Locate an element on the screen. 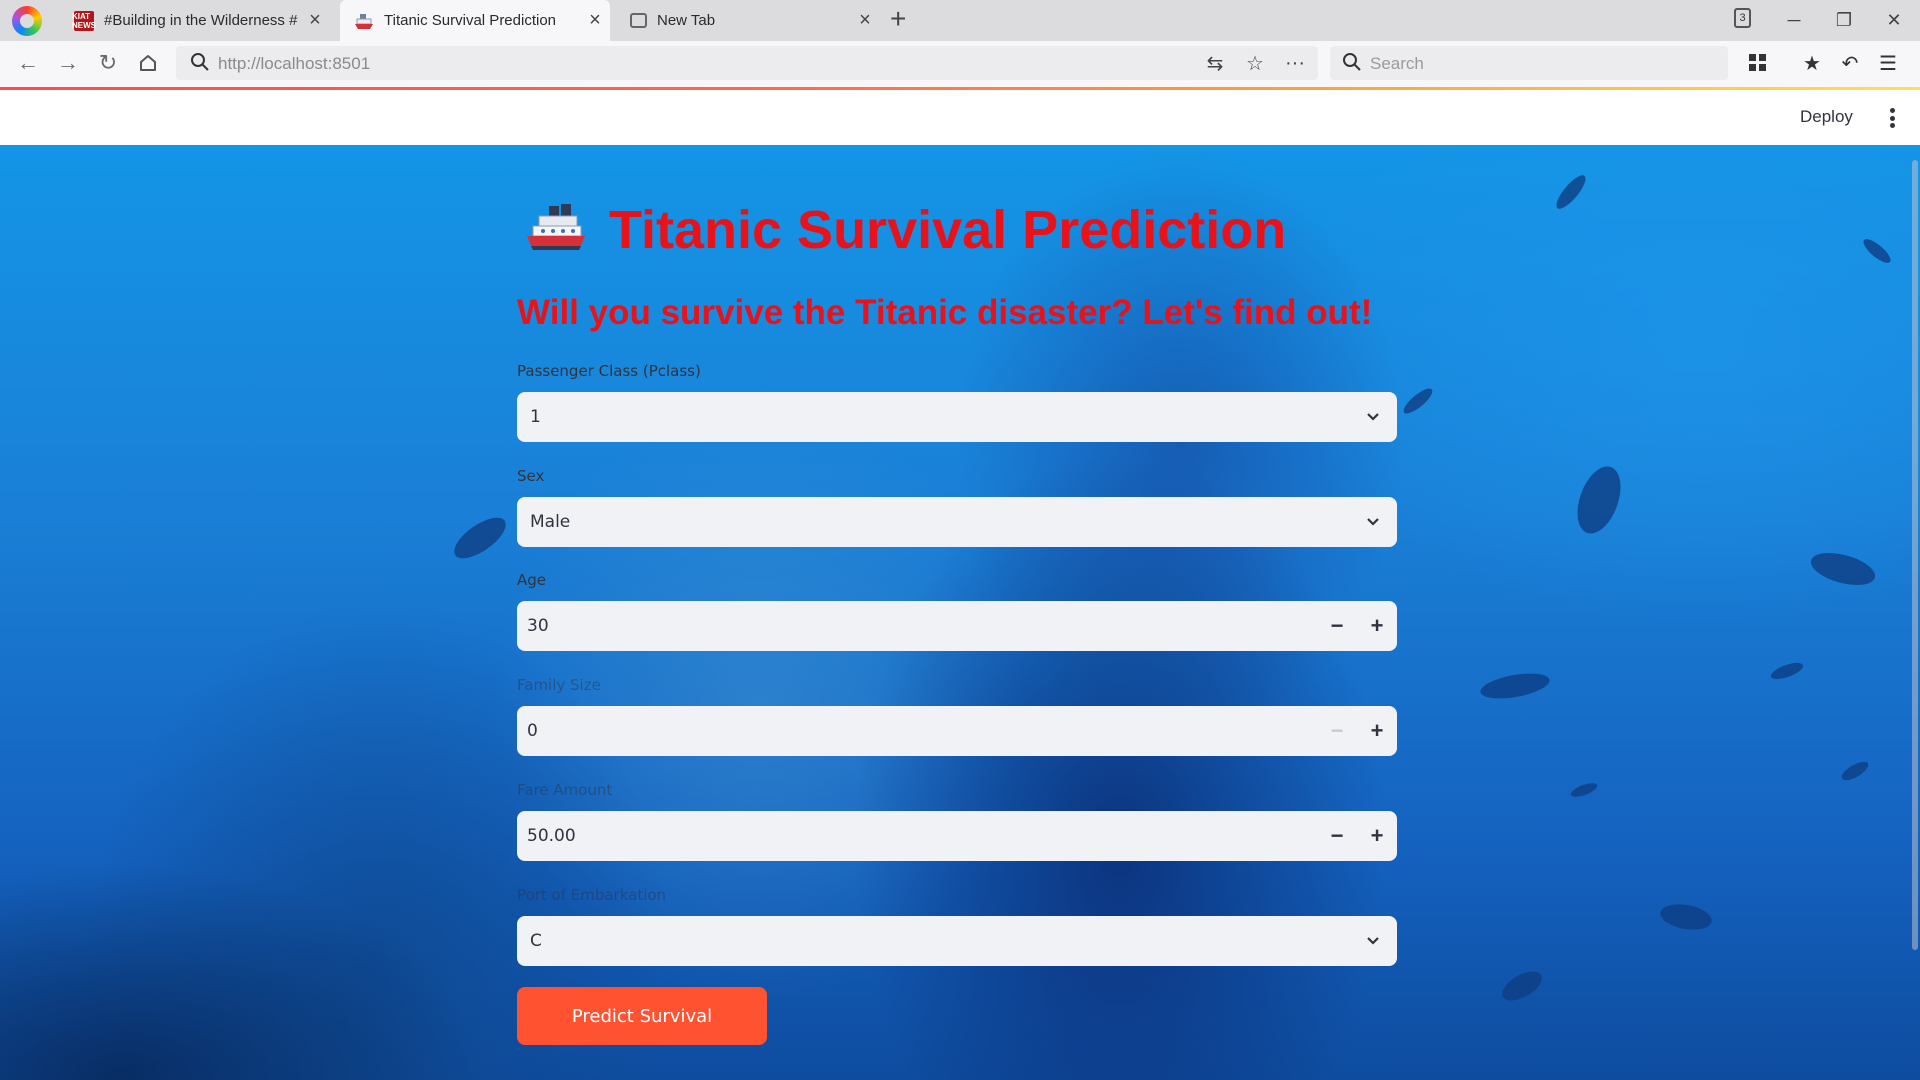  tab-title: New Tab is located at coordinates (686, 20).